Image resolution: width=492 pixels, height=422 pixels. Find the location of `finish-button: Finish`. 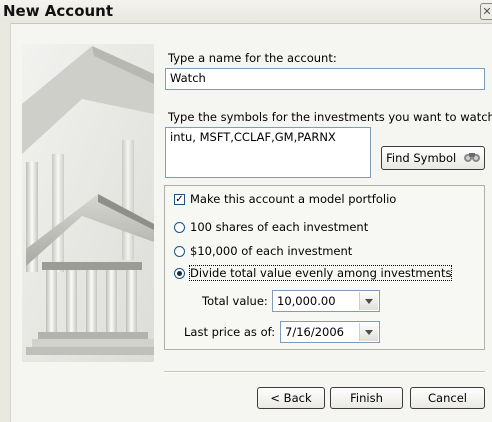

finish-button: Finish is located at coordinates (366, 398).